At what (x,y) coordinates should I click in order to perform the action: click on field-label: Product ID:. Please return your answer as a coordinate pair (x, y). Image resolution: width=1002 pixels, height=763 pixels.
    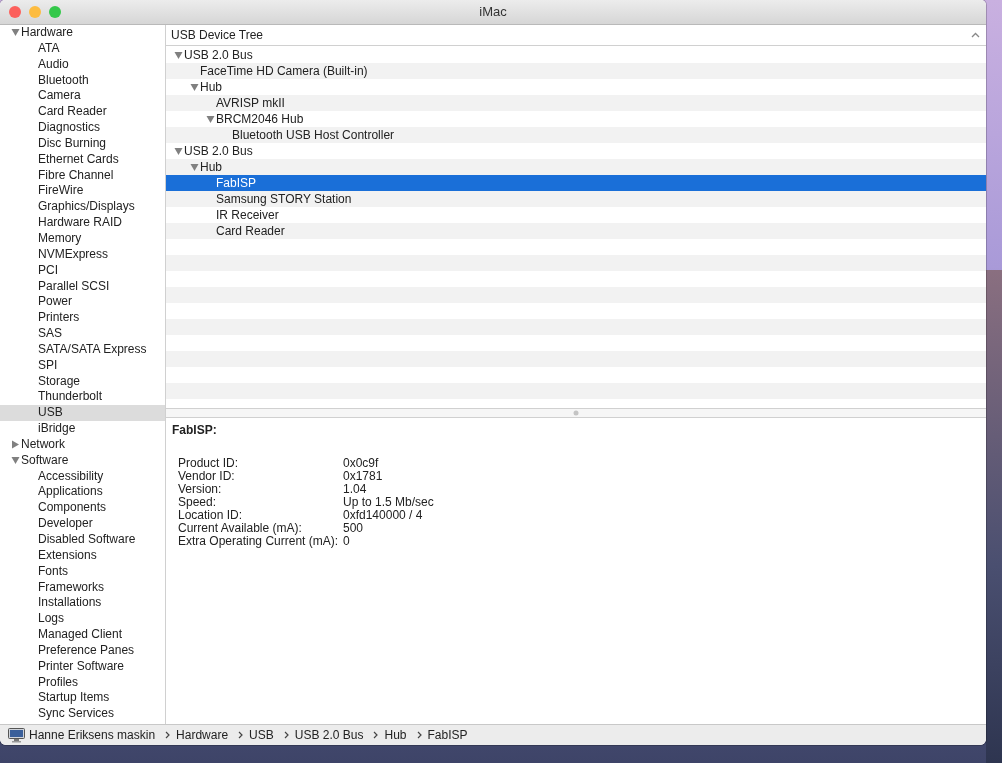
    Looking at the image, I should click on (209, 463).